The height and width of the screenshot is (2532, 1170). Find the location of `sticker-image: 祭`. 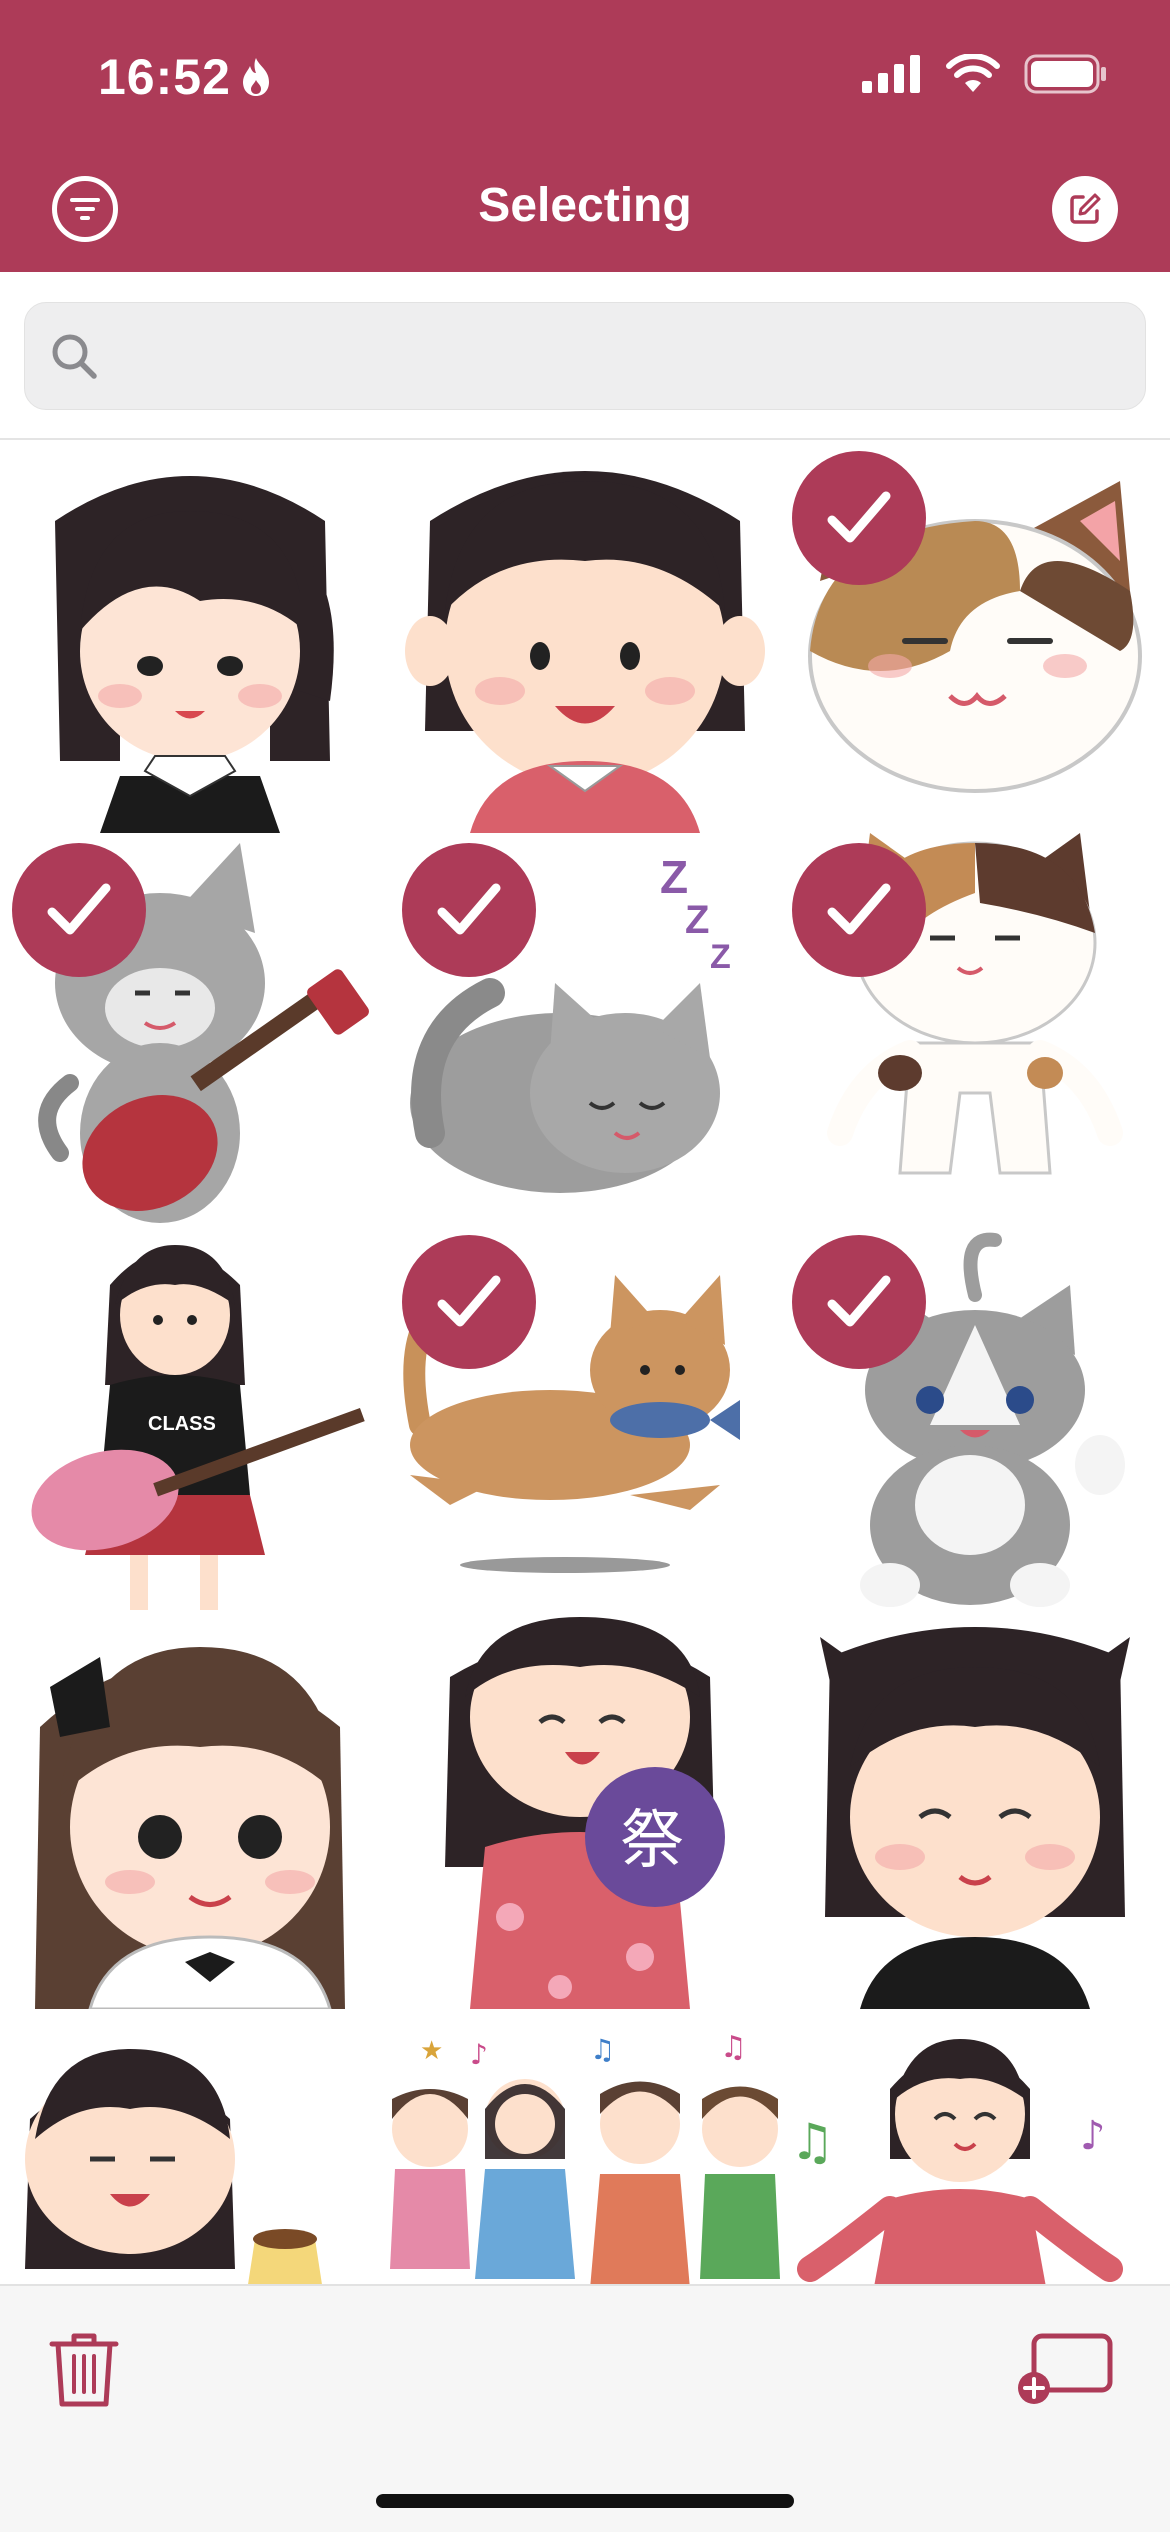

sticker-image: 祭 is located at coordinates (585, 1813).